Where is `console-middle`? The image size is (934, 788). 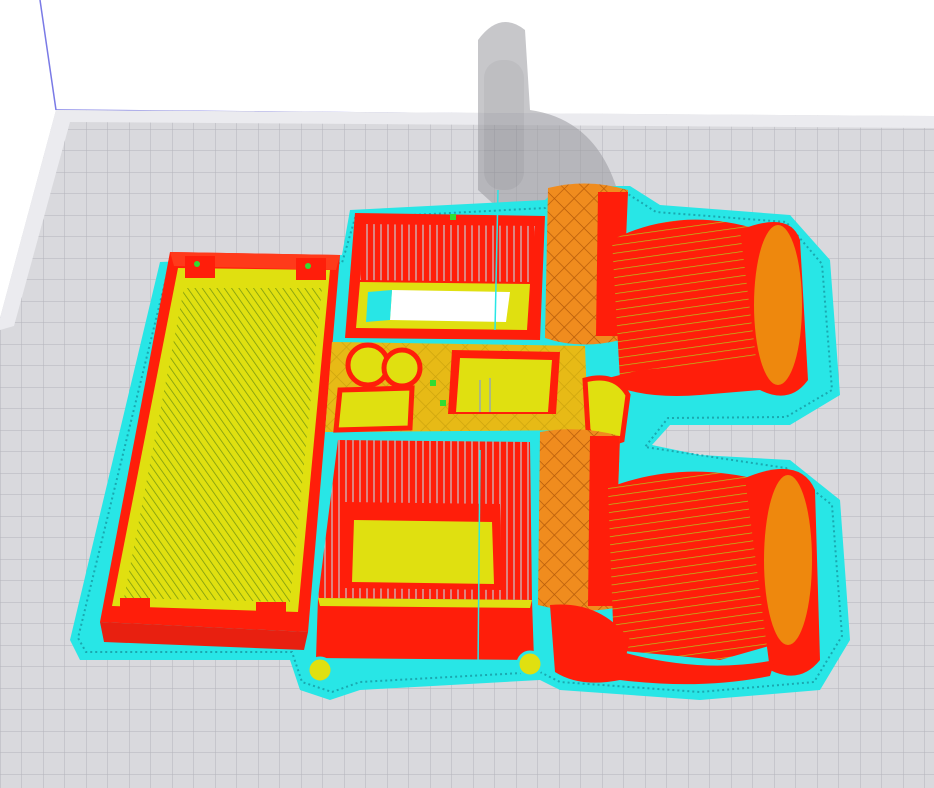
console-middle is located at coordinates (456, 387).